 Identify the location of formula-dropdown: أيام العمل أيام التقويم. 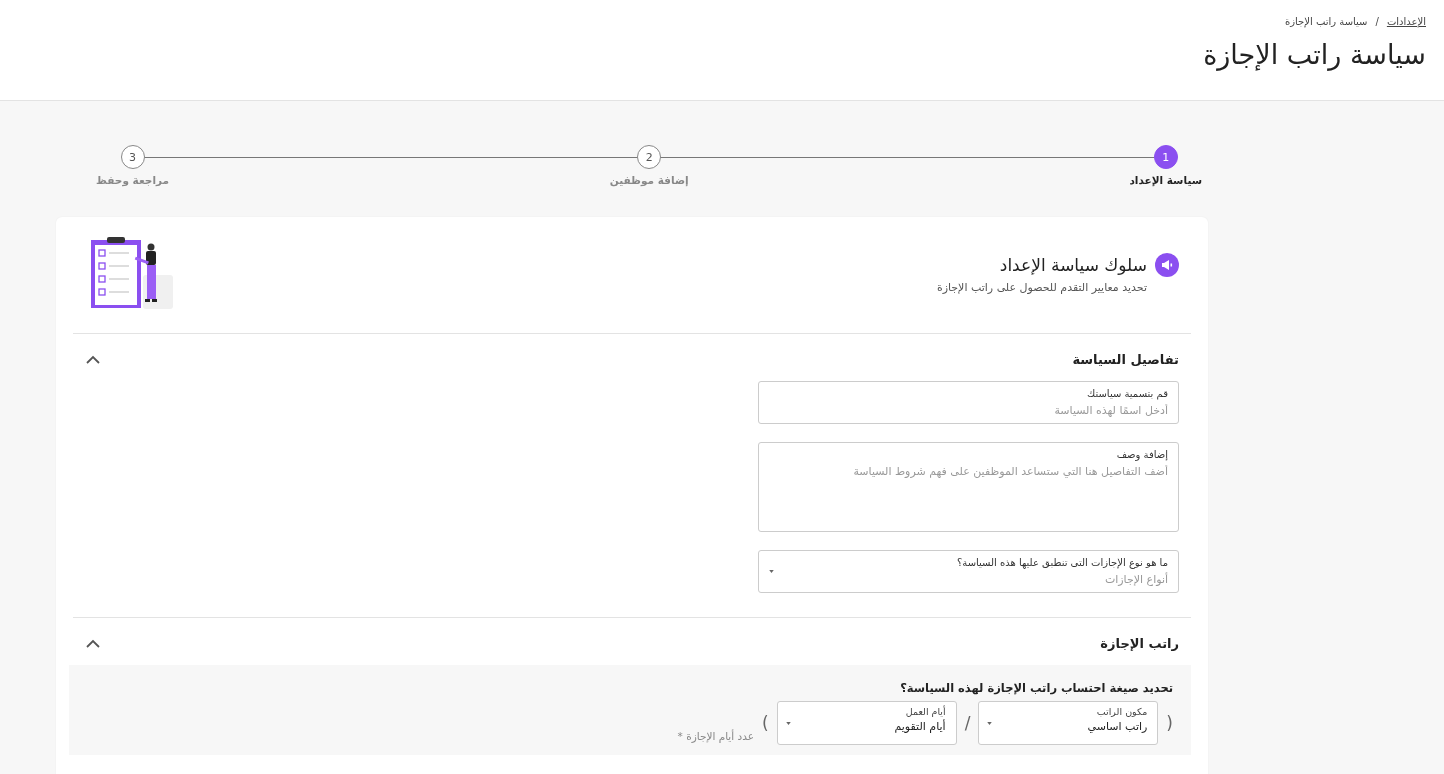
(866, 723).